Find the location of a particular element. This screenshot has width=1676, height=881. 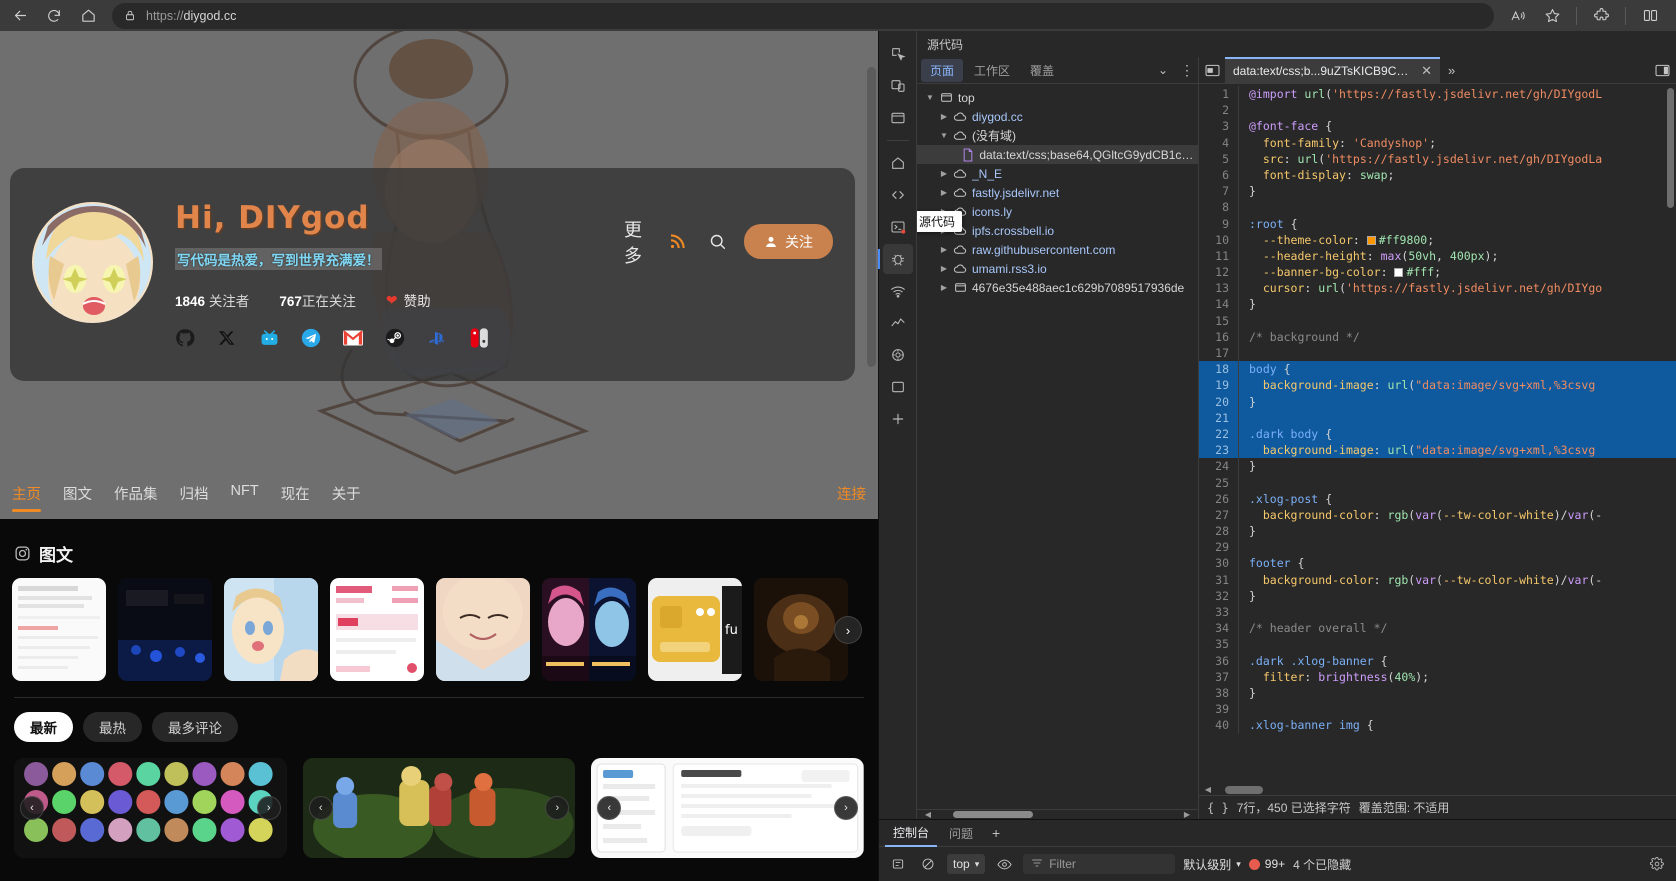

nav-item-connect: 连接 is located at coordinates (851, 497).